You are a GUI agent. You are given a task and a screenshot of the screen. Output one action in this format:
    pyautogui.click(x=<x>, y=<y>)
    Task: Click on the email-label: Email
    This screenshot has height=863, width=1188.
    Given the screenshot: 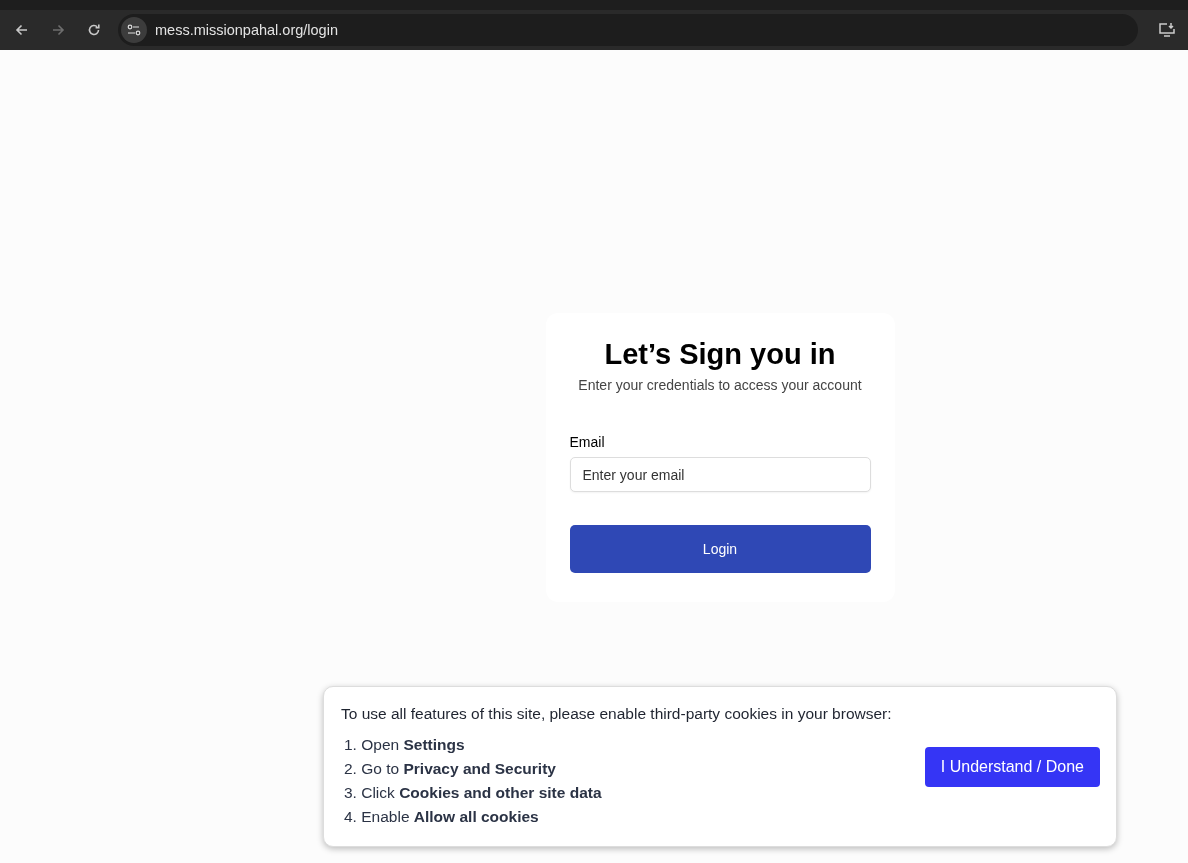 What is the action you would take?
    pyautogui.click(x=587, y=442)
    